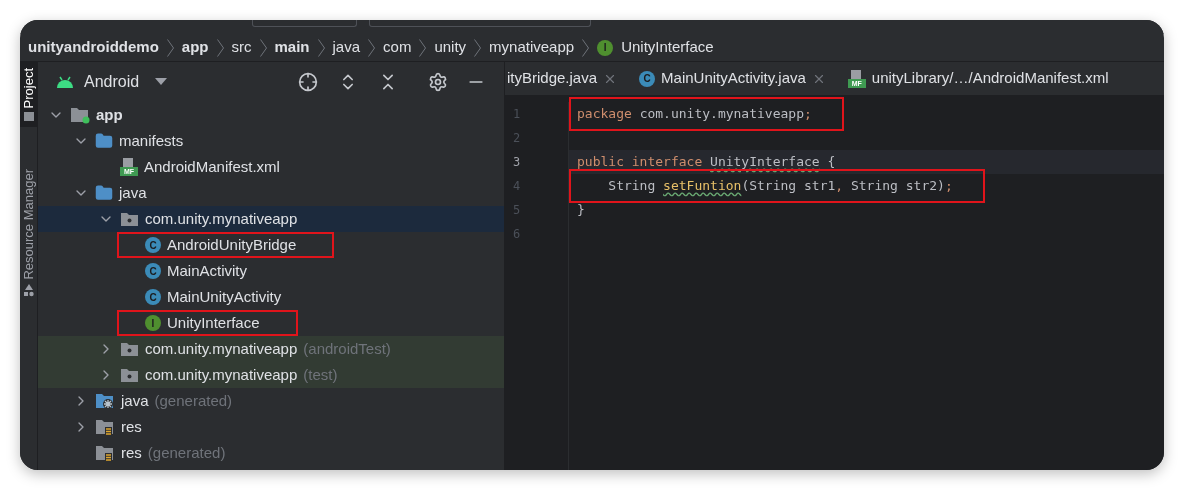 This screenshot has width=1184, height=490. What do you see at coordinates (706, 114) in the screenshot?
I see `code-line: package com.unity.mynativeapp;` at bounding box center [706, 114].